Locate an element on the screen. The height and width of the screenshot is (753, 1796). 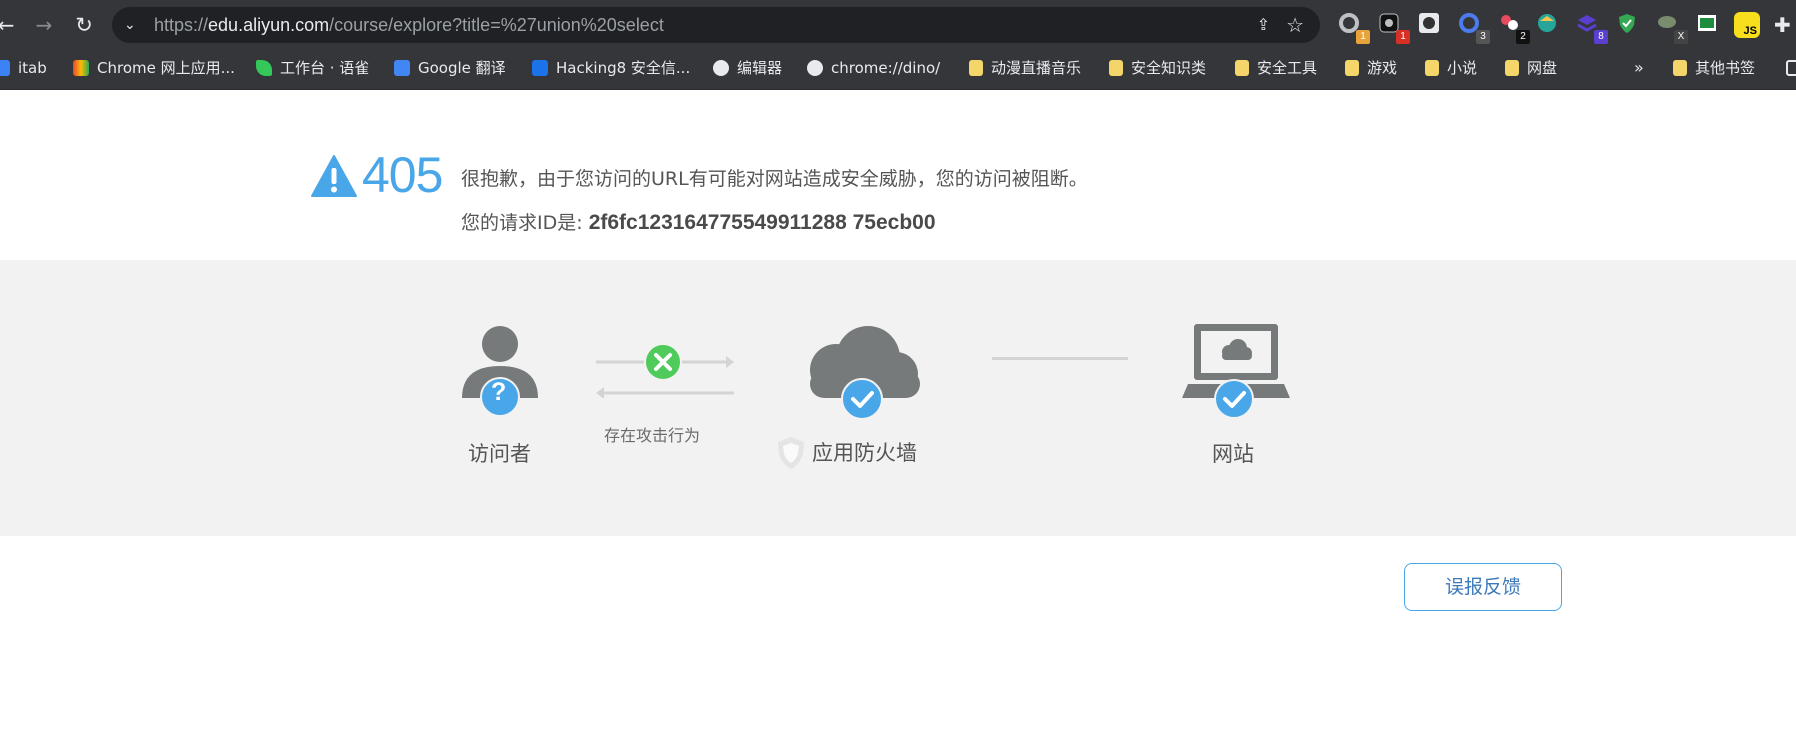
request-id-label: 您的请求ID是: is located at coordinates (525, 223).